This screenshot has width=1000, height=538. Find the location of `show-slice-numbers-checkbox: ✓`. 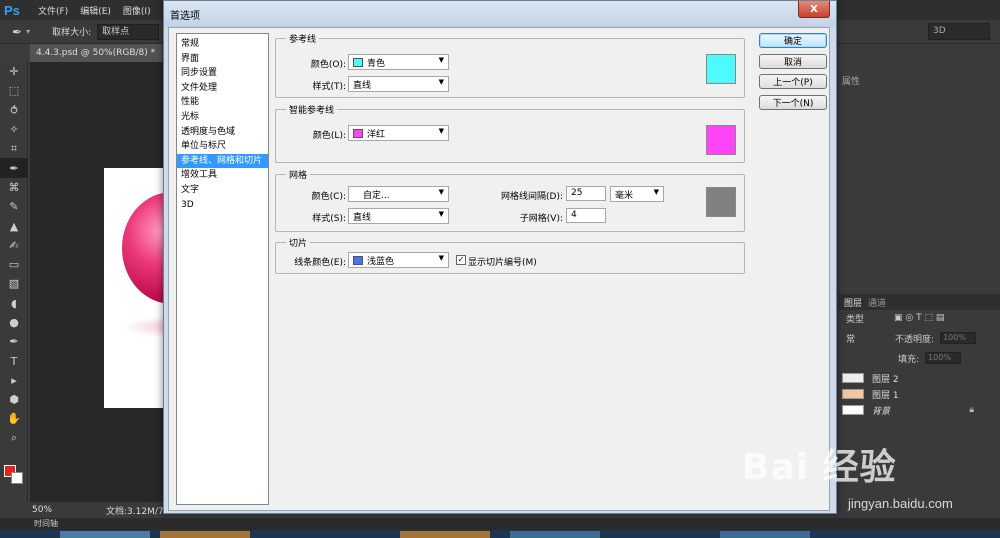

show-slice-numbers-checkbox: ✓ is located at coordinates (461, 260).